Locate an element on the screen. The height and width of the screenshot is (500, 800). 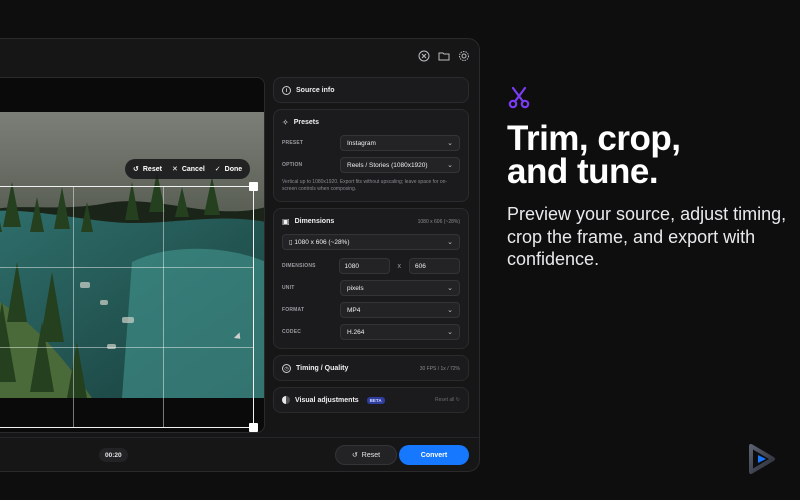
clock-icon: ◷ is located at coordinates (286, 368).